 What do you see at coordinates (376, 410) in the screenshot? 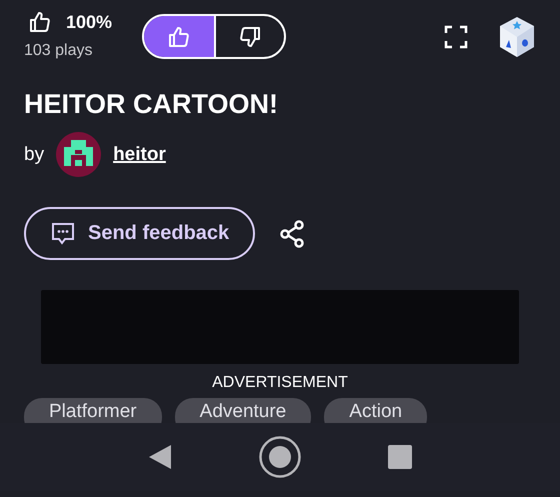
I see `tag-chip: Action` at bounding box center [376, 410].